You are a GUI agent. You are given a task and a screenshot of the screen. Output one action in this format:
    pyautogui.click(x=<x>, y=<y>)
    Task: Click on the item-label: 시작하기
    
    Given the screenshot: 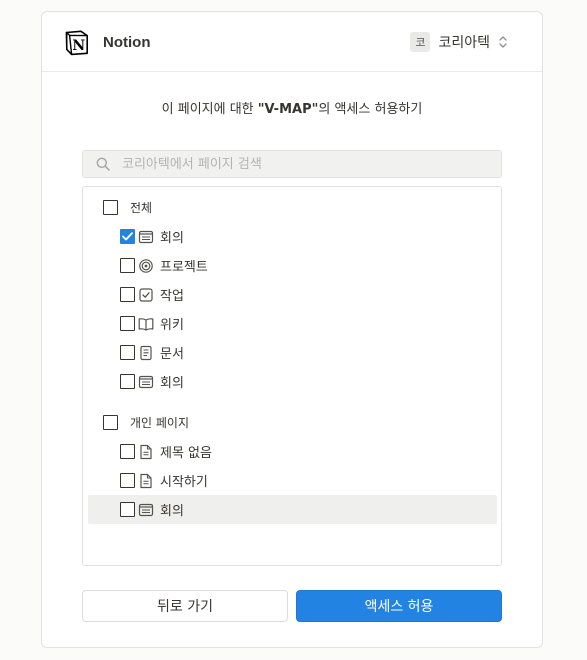 What is the action you would take?
    pyautogui.click(x=184, y=482)
    